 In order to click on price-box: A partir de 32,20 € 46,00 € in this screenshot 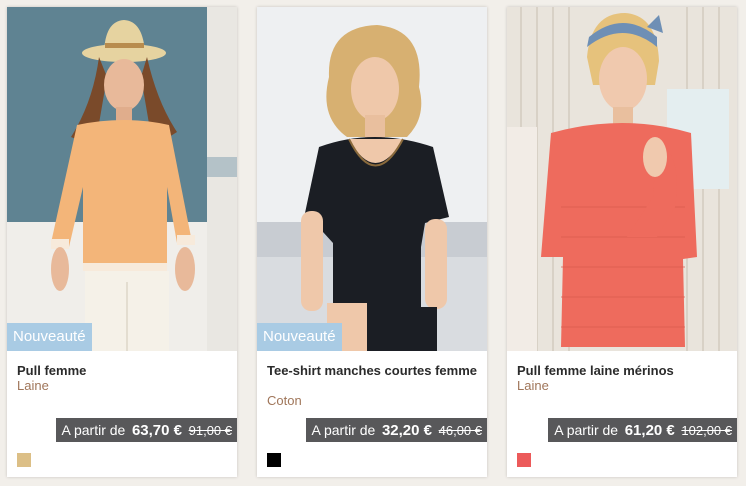, I will do `click(396, 430)`.